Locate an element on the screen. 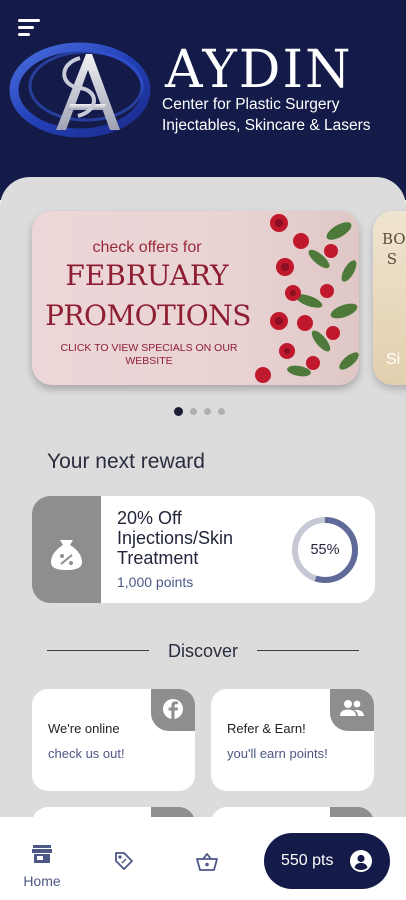 The image size is (406, 900). facebook-icon is located at coordinates (173, 709).